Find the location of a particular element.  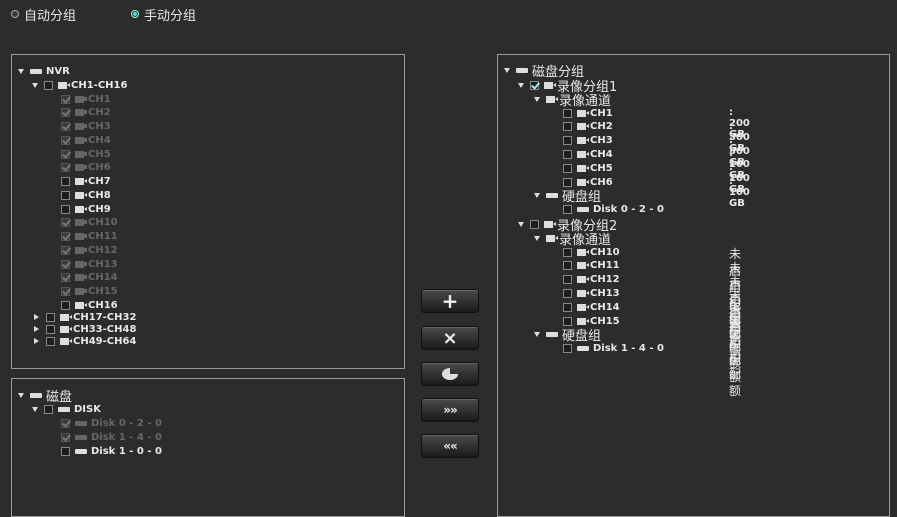

tree-root-disk: 磁盘 is located at coordinates (45, 396).